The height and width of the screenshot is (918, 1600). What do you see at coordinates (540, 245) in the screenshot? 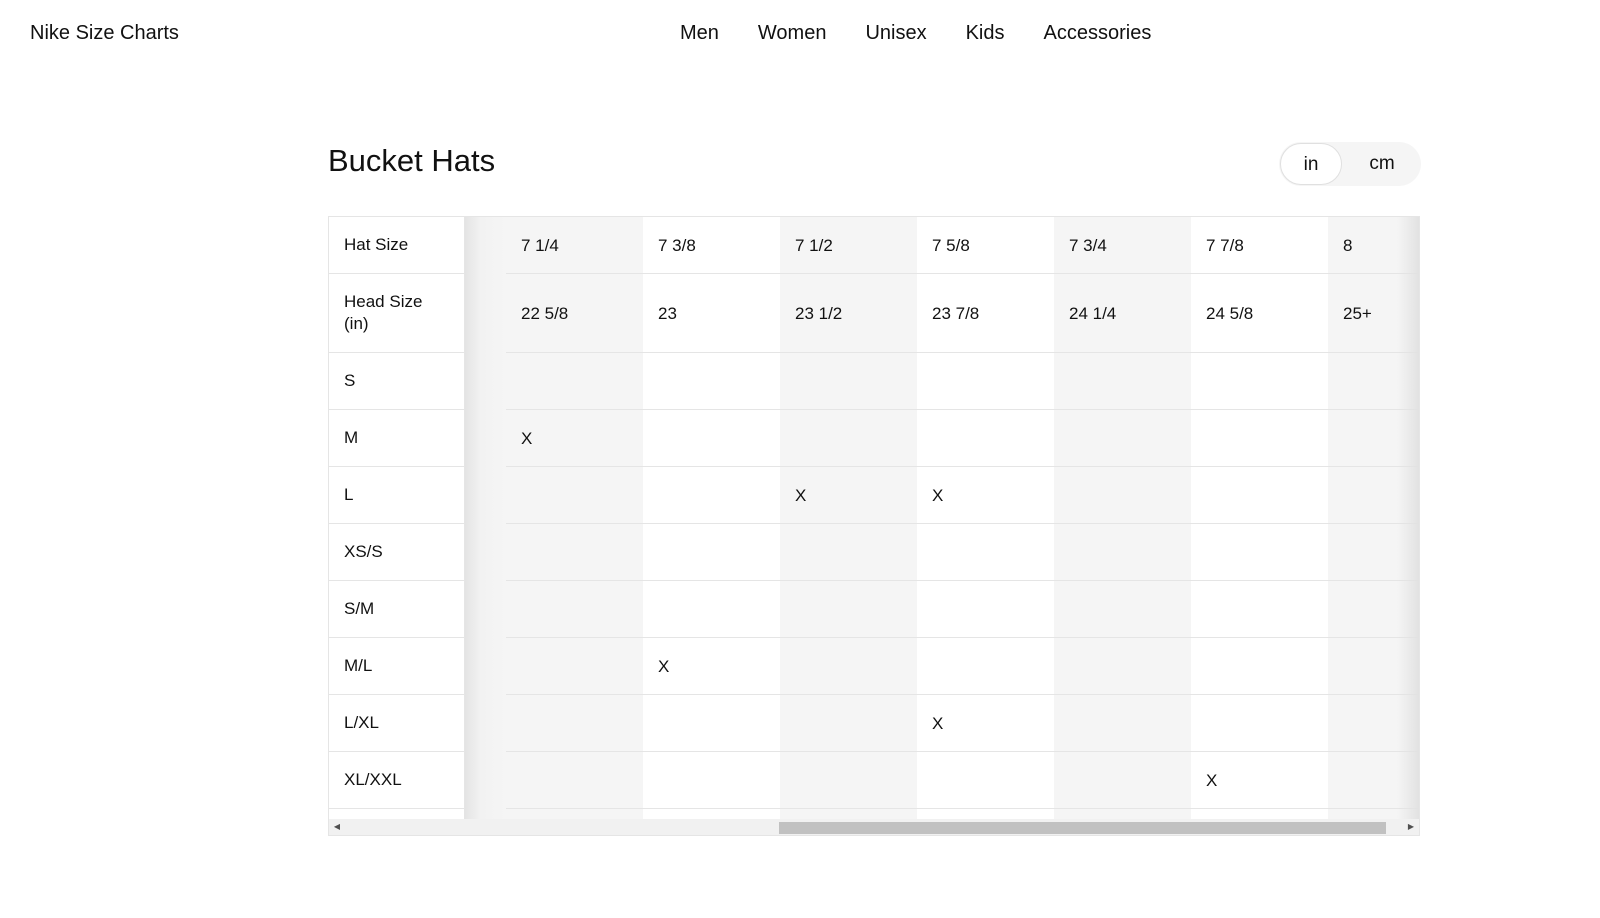
I see `hat-size-cell: 7 1/4` at bounding box center [540, 245].